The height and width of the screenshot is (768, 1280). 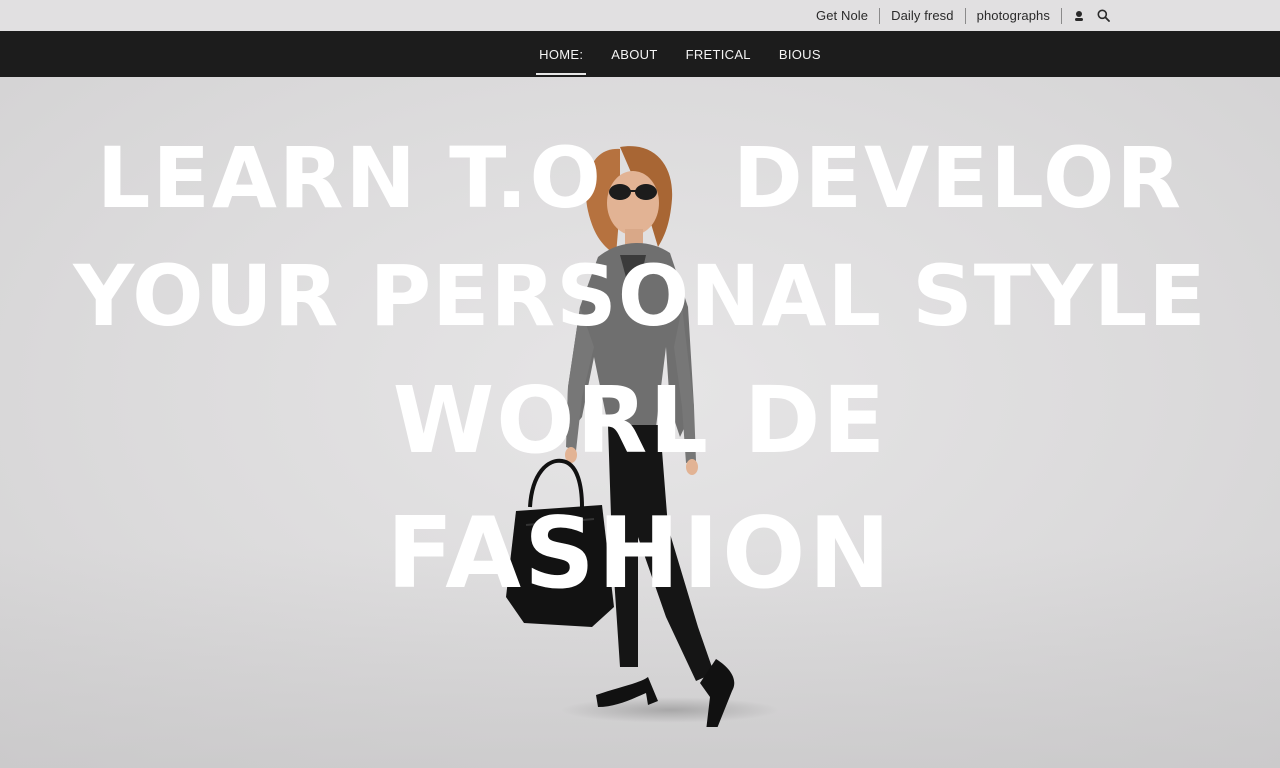 I want to click on hero-title-line-1-left: LEARN T.O, so click(x=349, y=178).